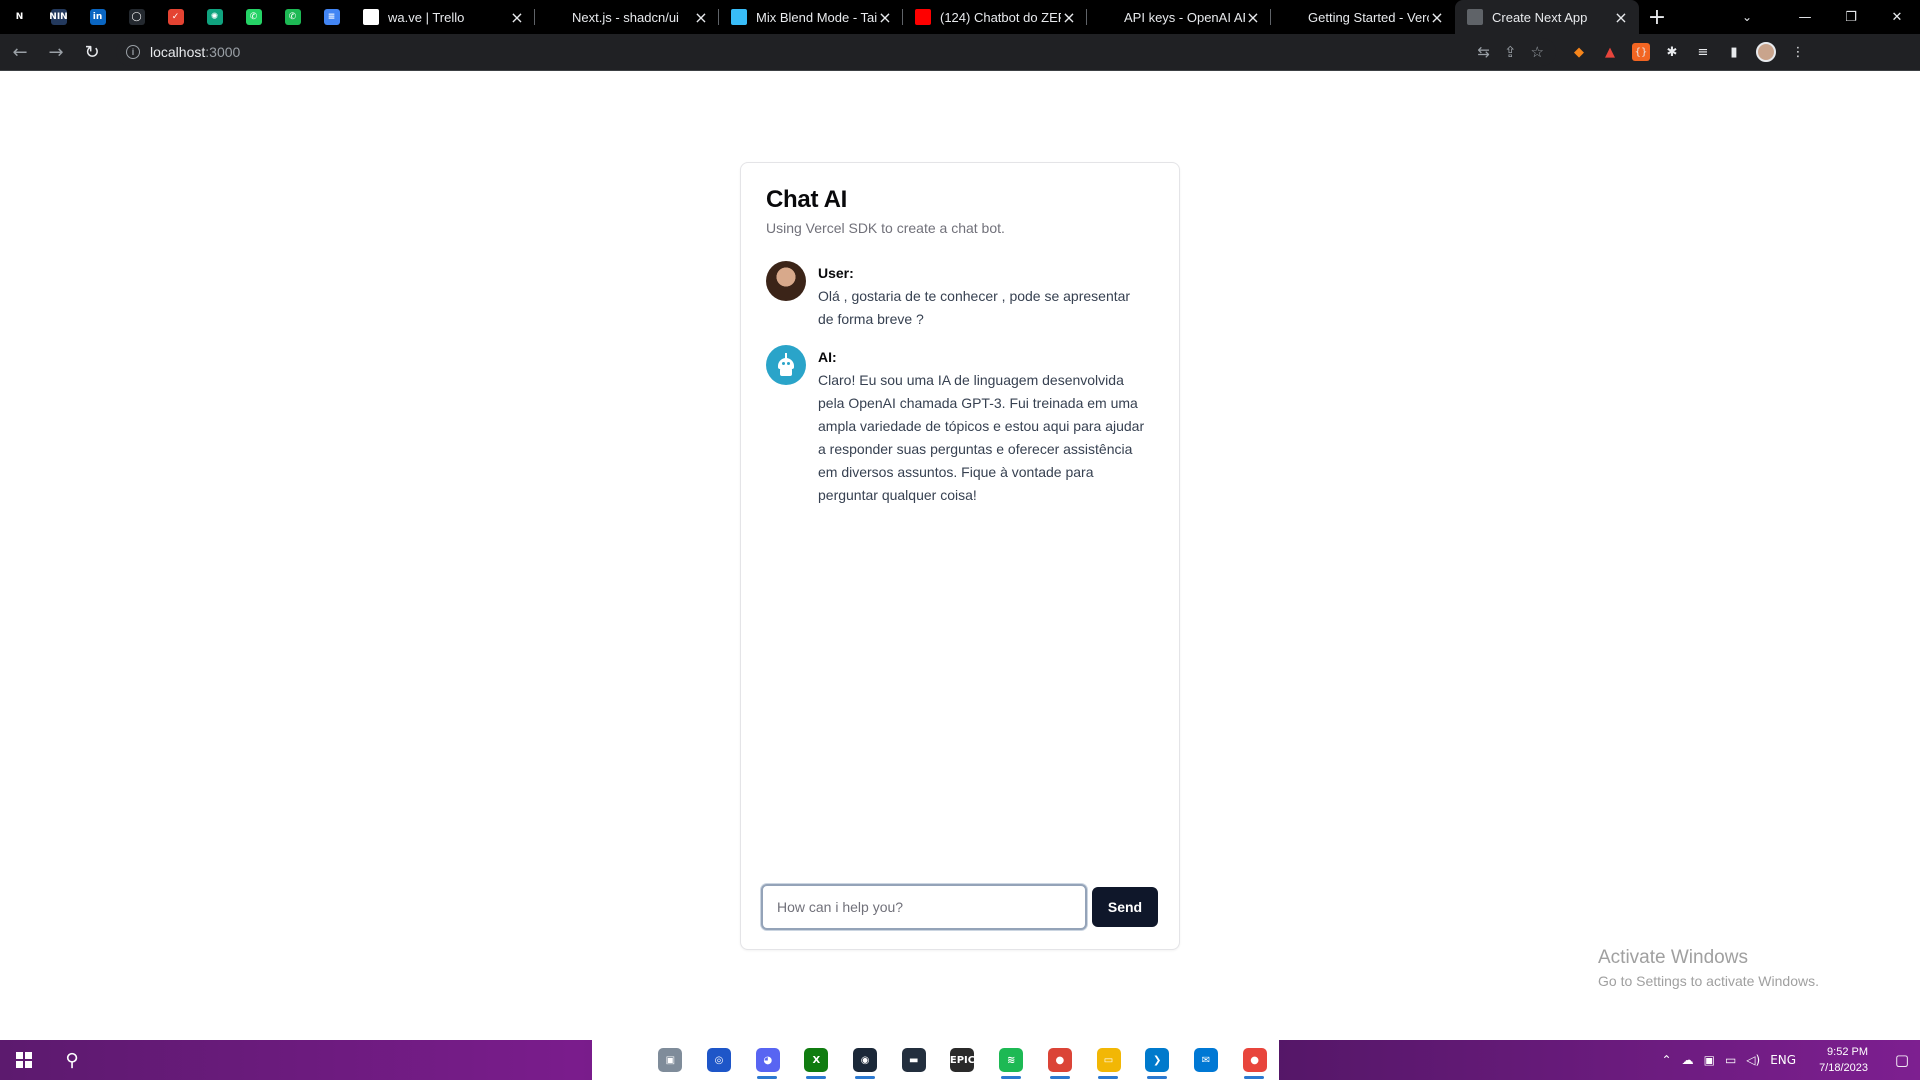 The image size is (1920, 1080). What do you see at coordinates (1179, 17) in the screenshot?
I see `browser-tab: API keys - OpenAI API ×` at bounding box center [1179, 17].